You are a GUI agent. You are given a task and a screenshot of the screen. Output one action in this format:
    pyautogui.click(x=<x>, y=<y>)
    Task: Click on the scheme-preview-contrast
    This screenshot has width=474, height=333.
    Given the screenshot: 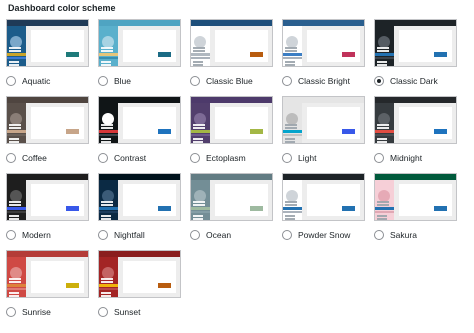 What is the action you would take?
    pyautogui.click(x=139, y=120)
    